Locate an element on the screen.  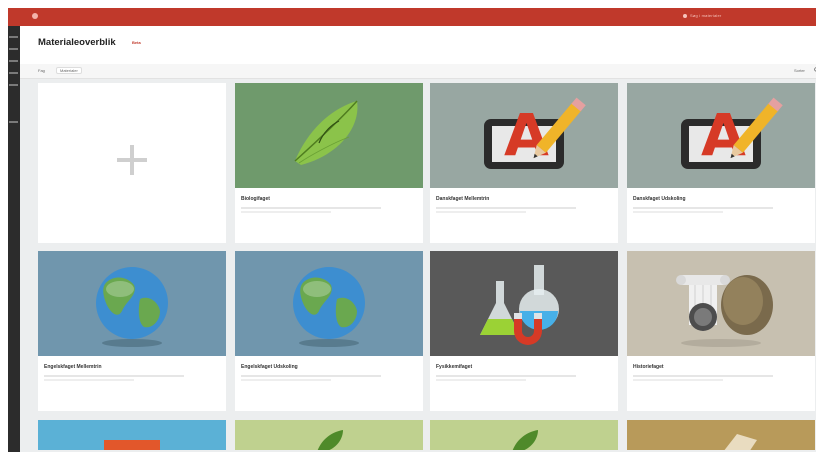
column-shield-icon is located at coordinates (724, 311).